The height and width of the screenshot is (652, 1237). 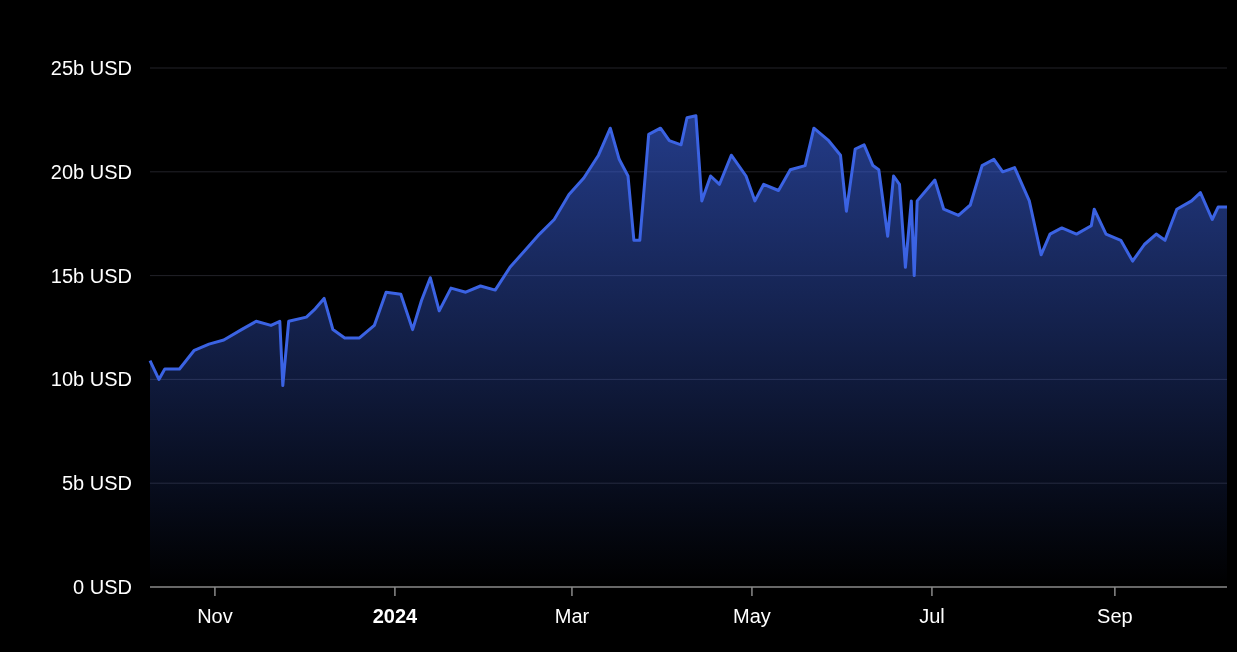 What do you see at coordinates (91, 379) in the screenshot?
I see `y-axis-label: 10b USD` at bounding box center [91, 379].